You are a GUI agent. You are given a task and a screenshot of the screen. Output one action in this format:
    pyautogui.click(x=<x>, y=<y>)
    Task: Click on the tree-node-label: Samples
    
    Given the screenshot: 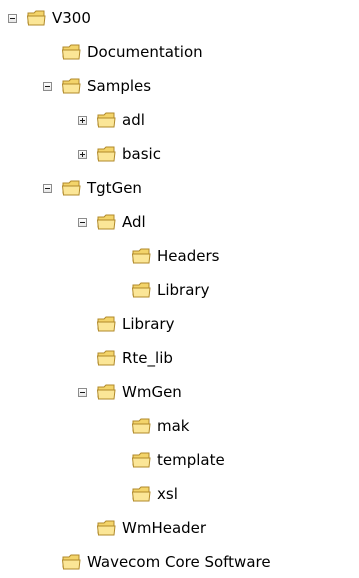 What is the action you would take?
    pyautogui.click(x=119, y=86)
    